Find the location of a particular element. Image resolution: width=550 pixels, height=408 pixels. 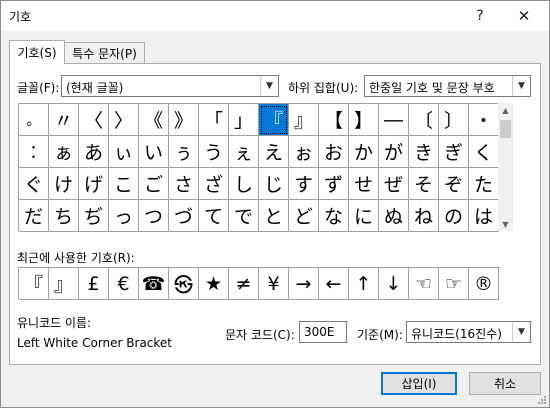

symbol-cell: ぐ is located at coordinates (34, 184).